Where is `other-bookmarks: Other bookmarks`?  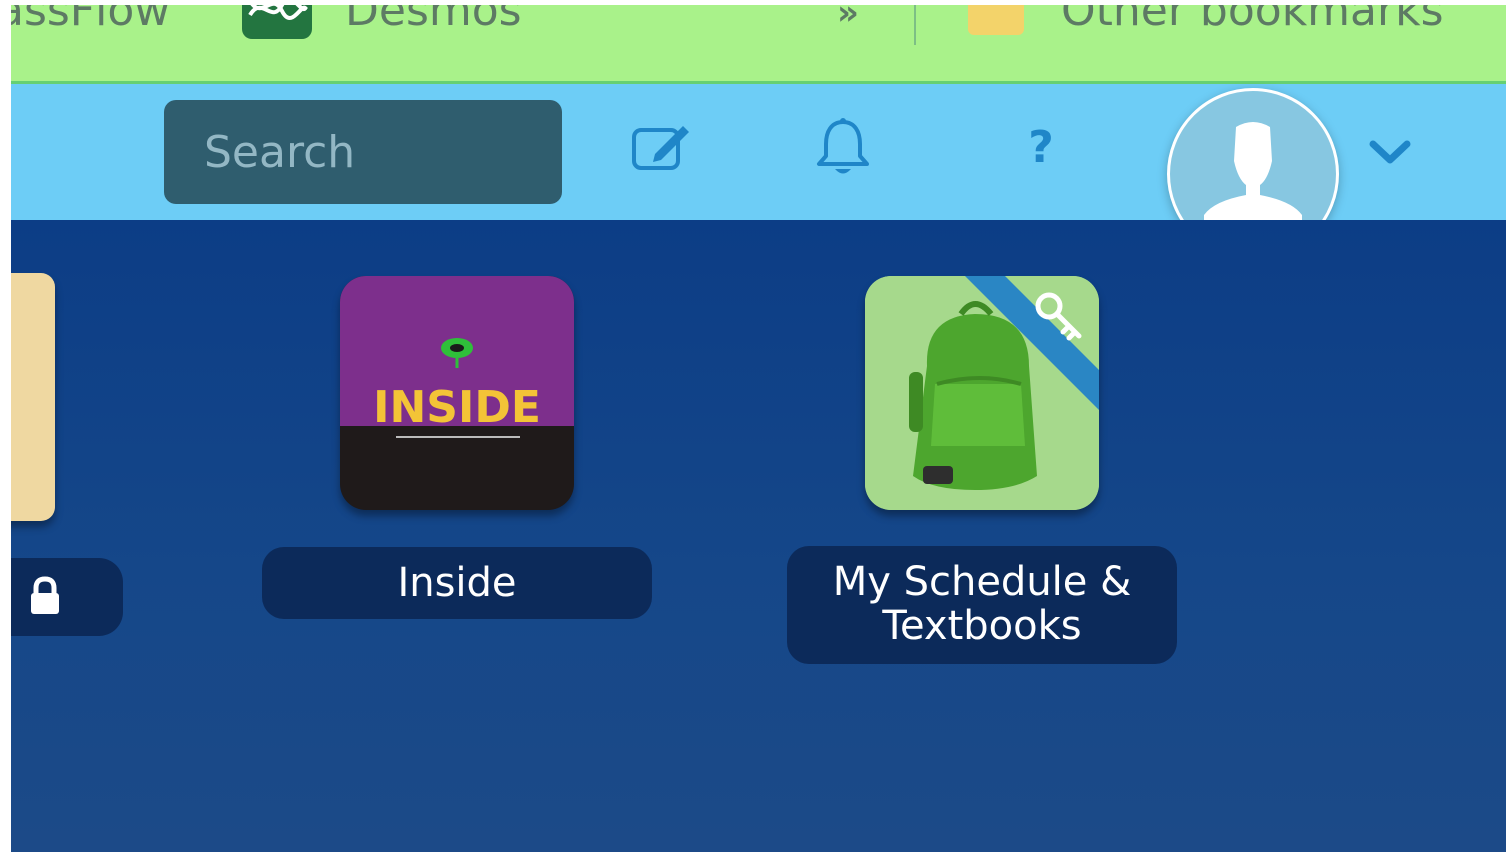
other-bookmarks: Other bookmarks is located at coordinates (1252, 19).